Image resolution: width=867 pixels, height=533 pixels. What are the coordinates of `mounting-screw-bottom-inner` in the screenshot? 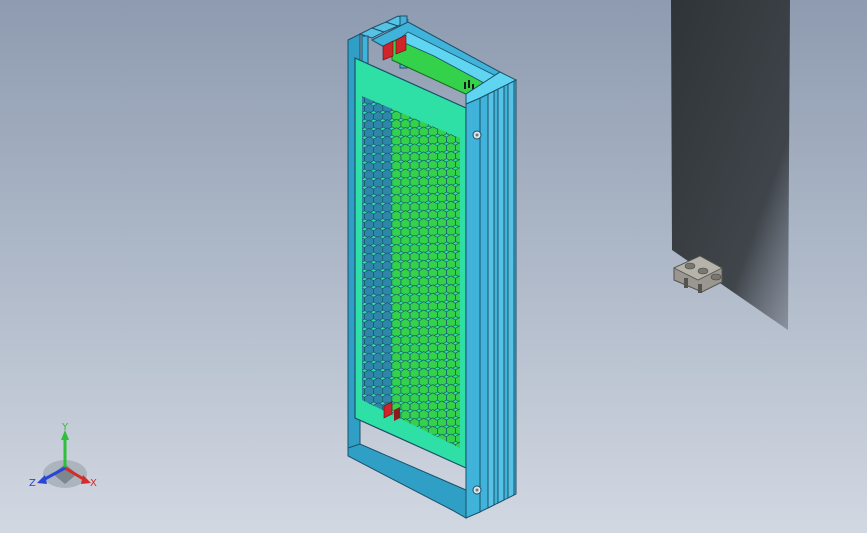 It's located at (477, 490).